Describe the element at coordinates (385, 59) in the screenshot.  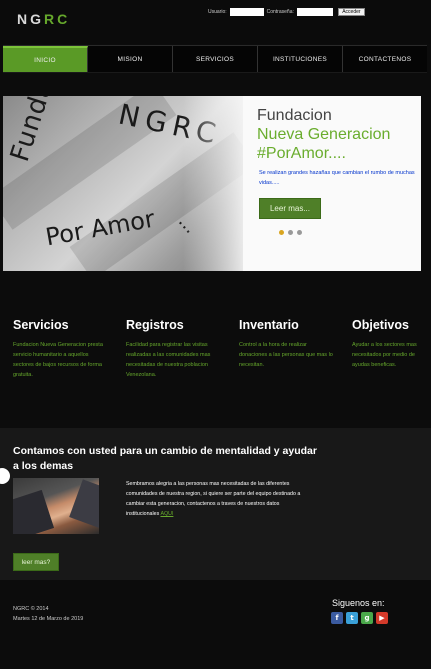
I see `nav-item-contactenos: CONTACTENOS` at that location.